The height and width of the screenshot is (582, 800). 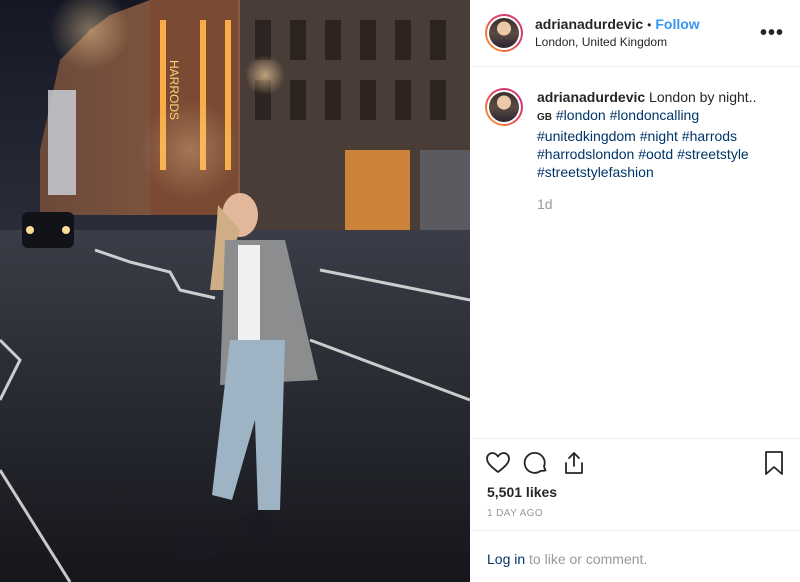 I want to click on hashtag-link: #ootd, so click(x=655, y=154).